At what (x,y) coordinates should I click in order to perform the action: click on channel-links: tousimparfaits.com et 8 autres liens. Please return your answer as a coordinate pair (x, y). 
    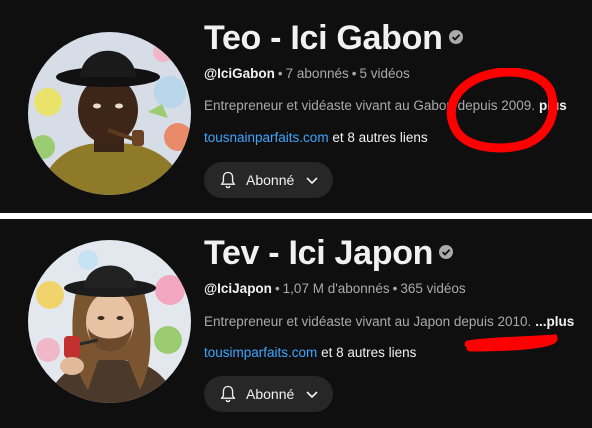
    Looking at the image, I should click on (310, 352).